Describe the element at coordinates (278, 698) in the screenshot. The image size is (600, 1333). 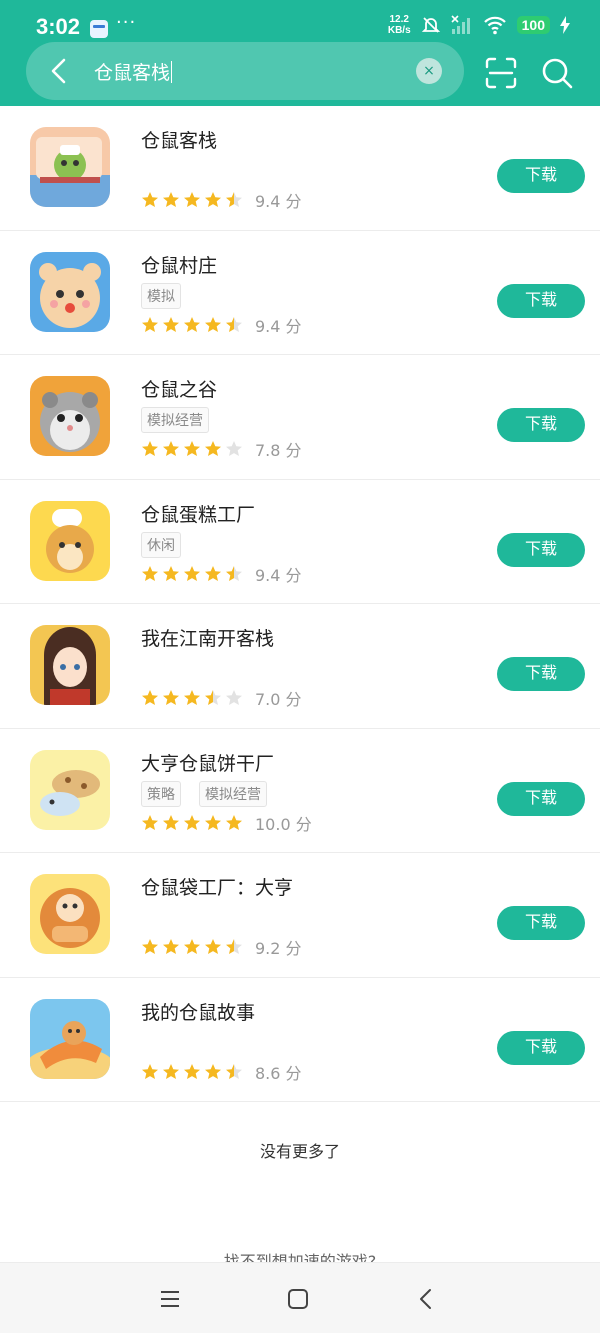
I see `app-score: 7.0 分` at that location.